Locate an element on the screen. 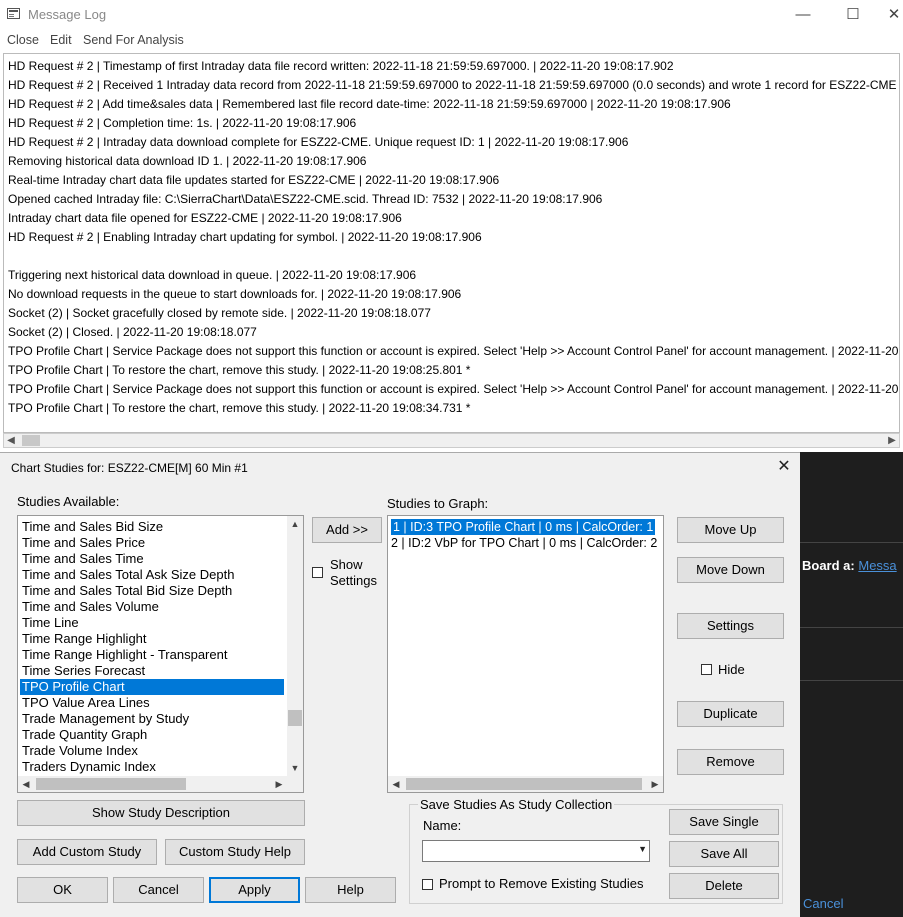 This screenshot has width=903, height=917. show-settings-checkbox is located at coordinates (317, 572).